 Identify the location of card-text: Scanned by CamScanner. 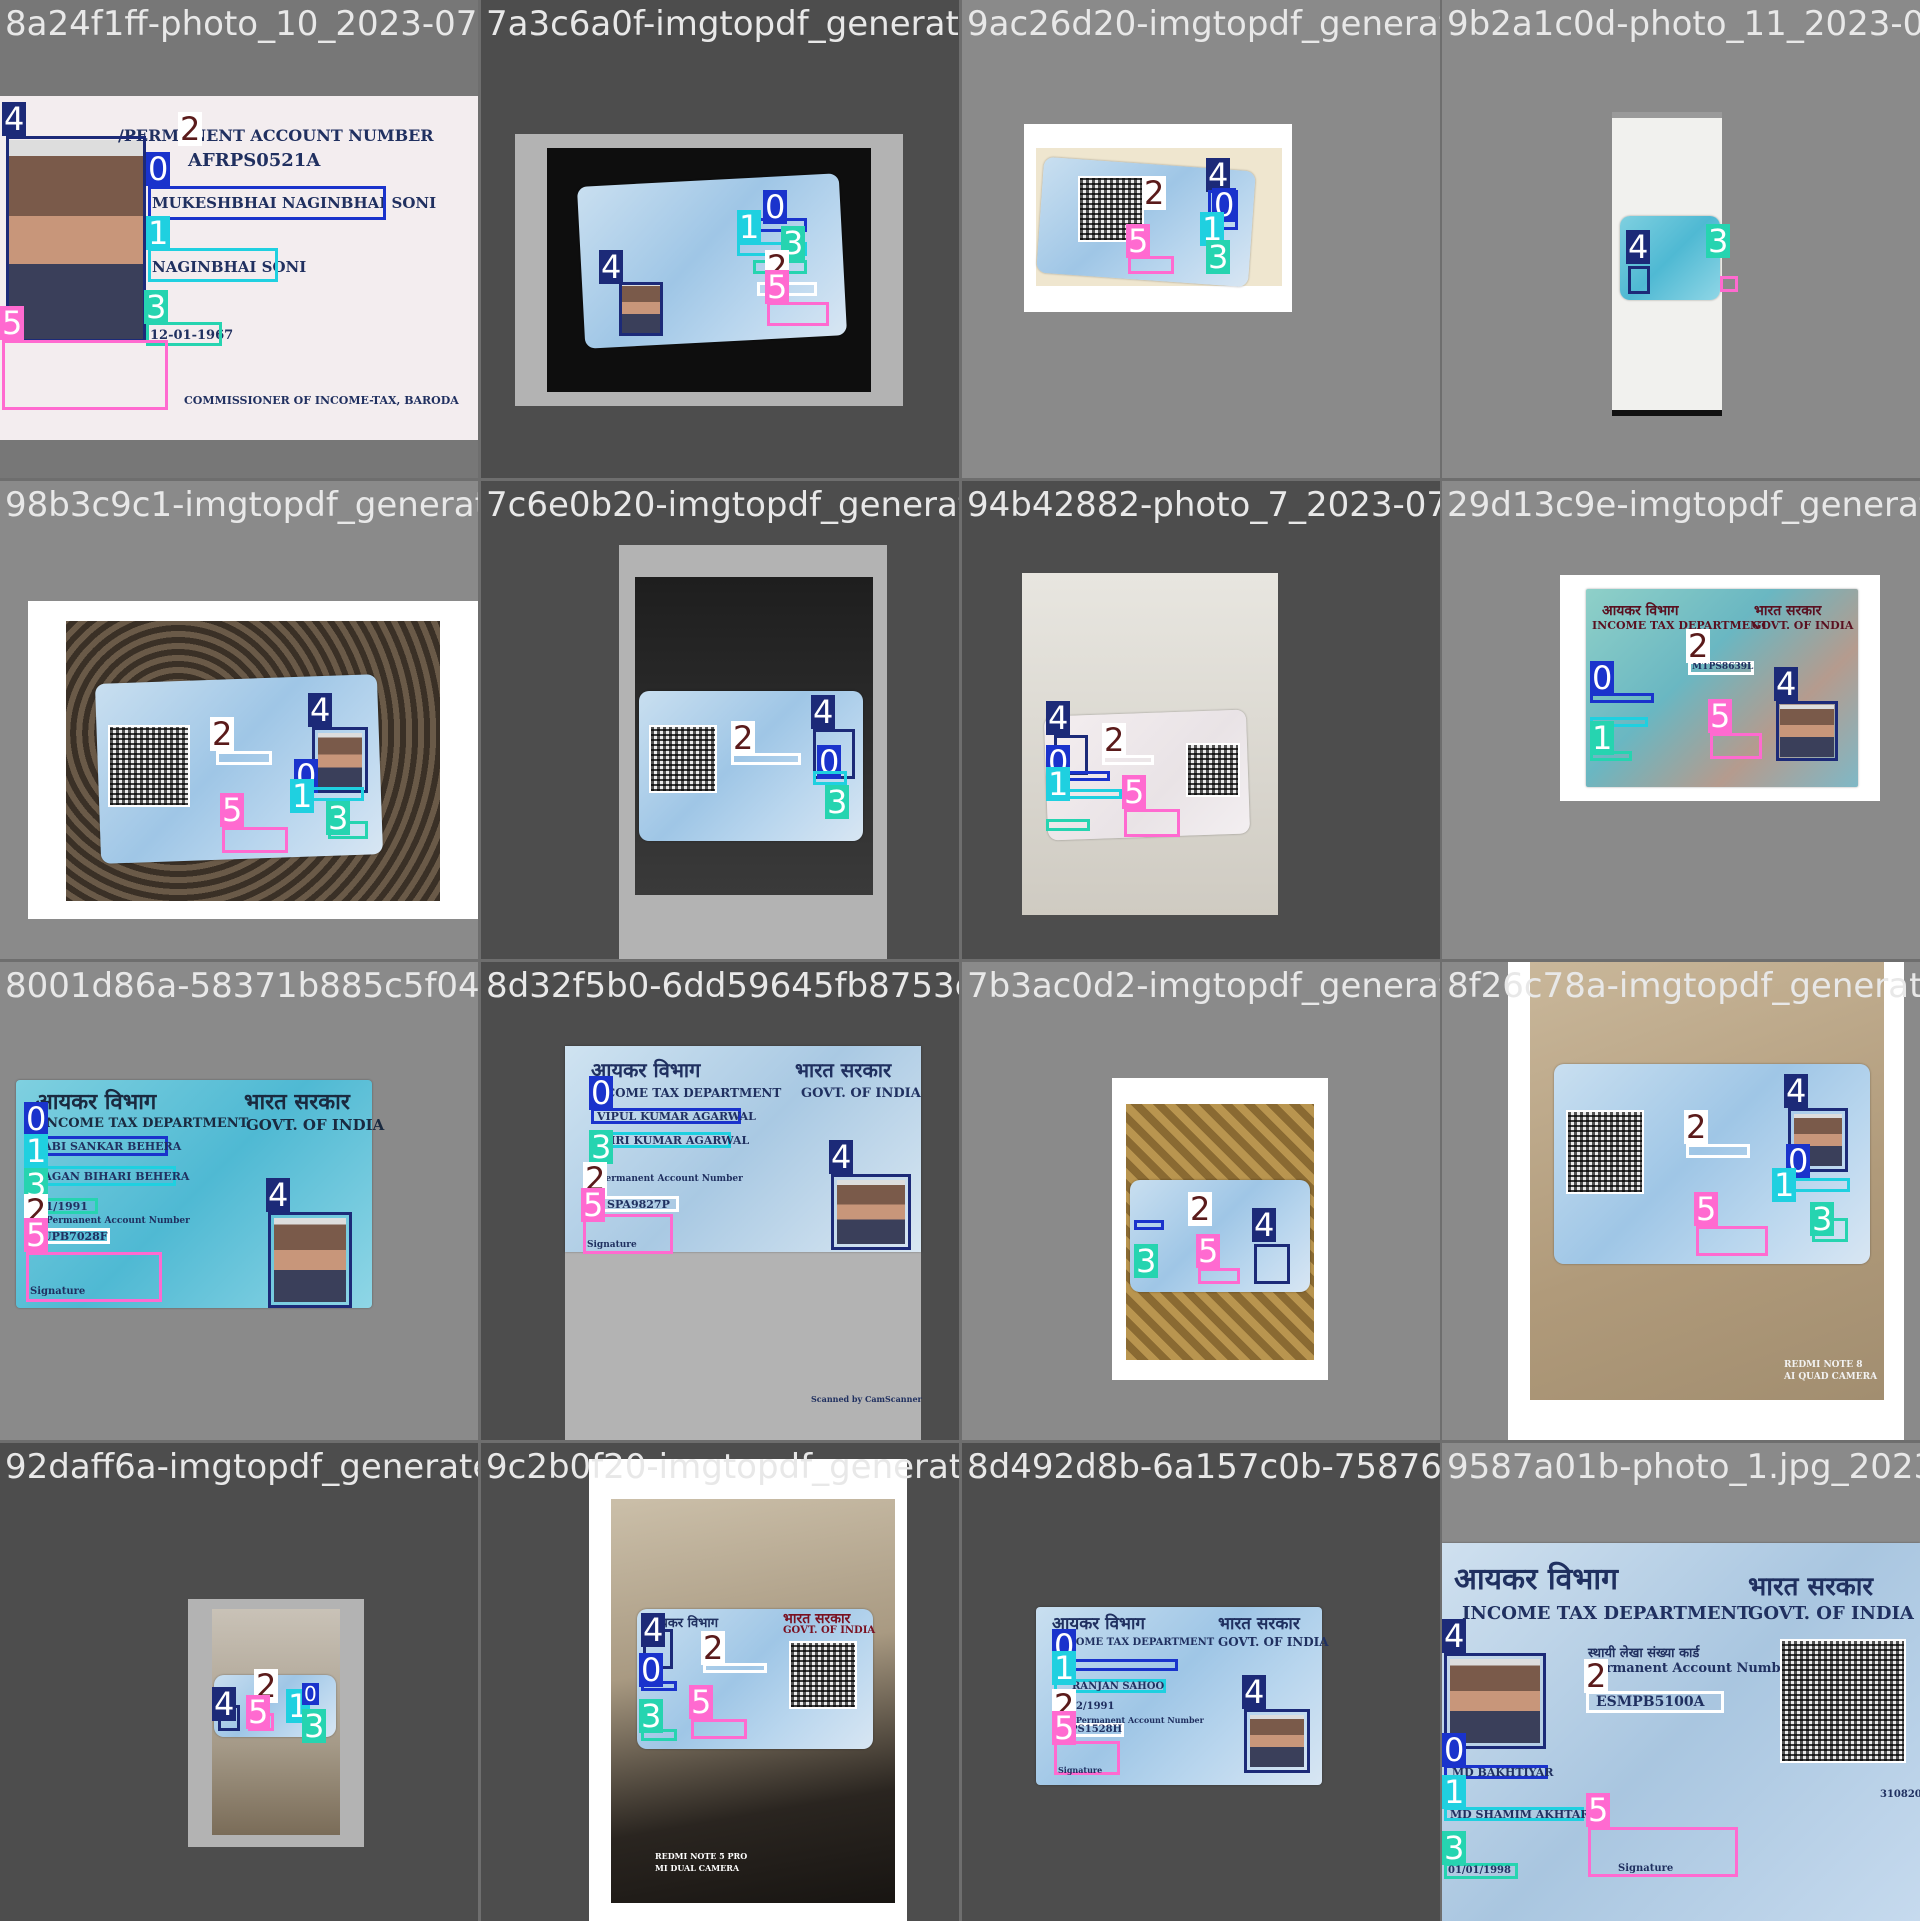
(866, 1399).